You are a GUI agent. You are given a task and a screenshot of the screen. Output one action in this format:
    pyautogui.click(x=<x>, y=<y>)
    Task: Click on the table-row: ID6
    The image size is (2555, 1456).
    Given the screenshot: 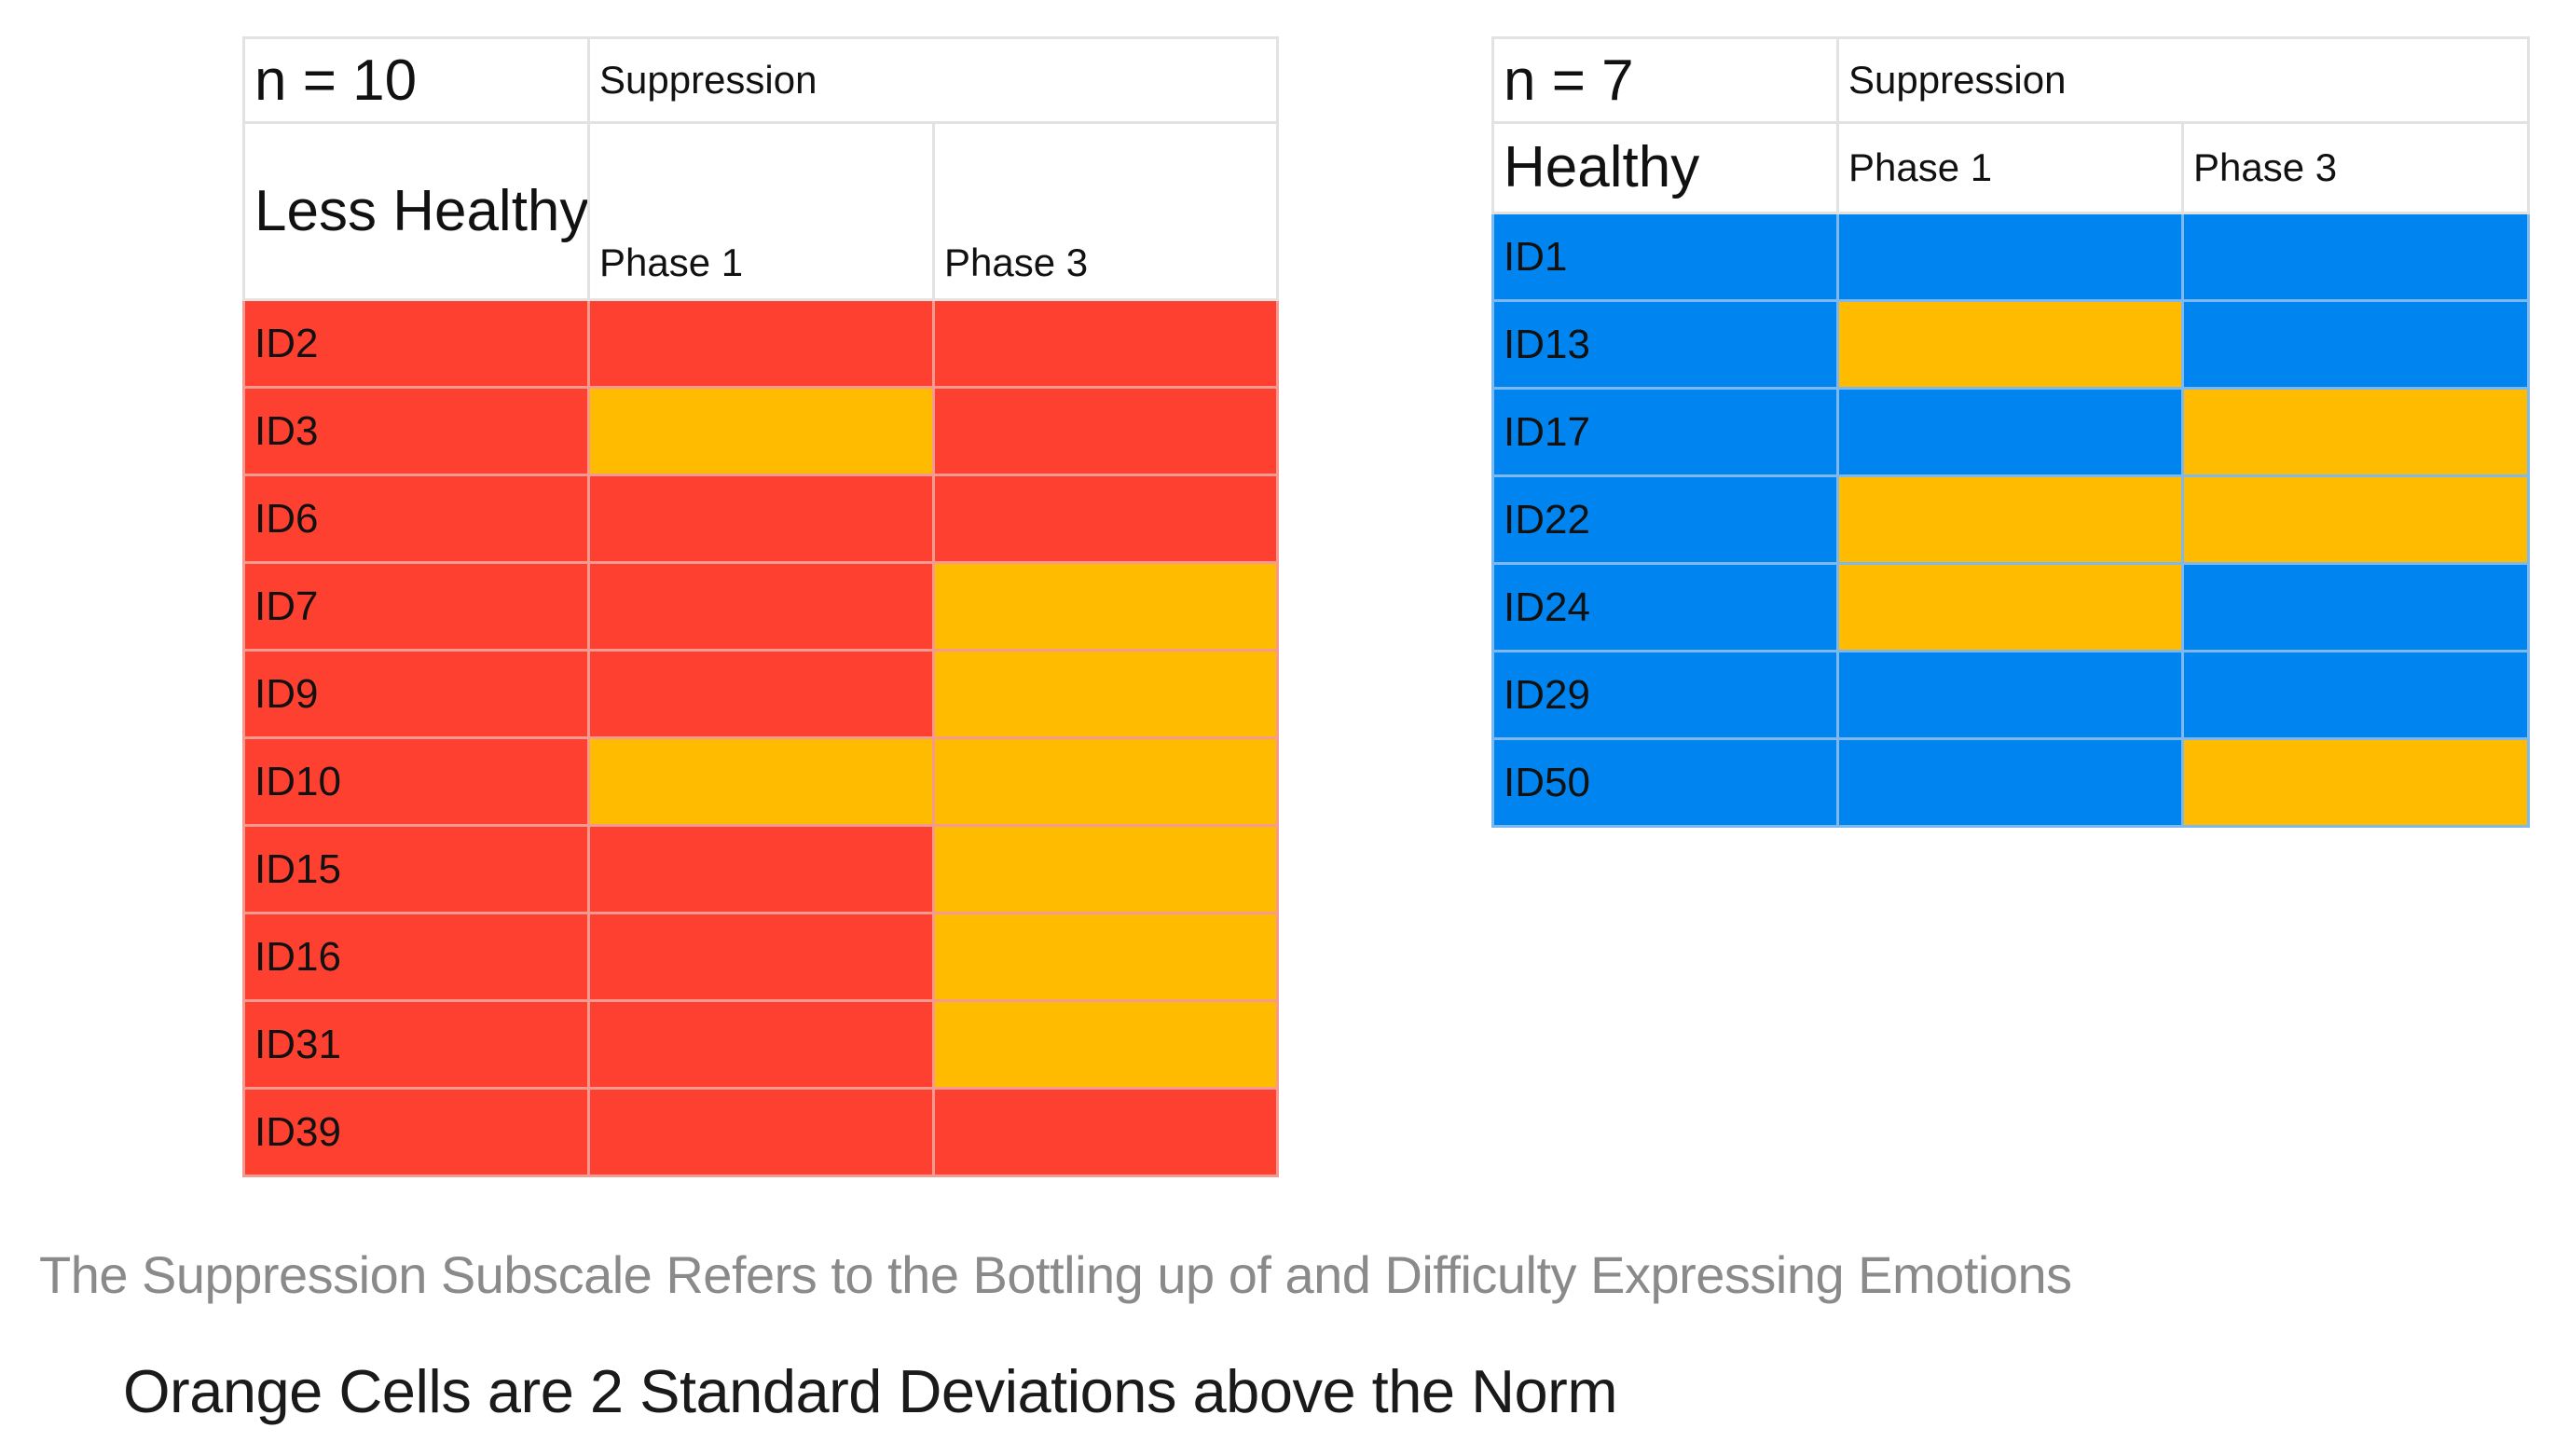 What is the action you would take?
    pyautogui.click(x=761, y=519)
    